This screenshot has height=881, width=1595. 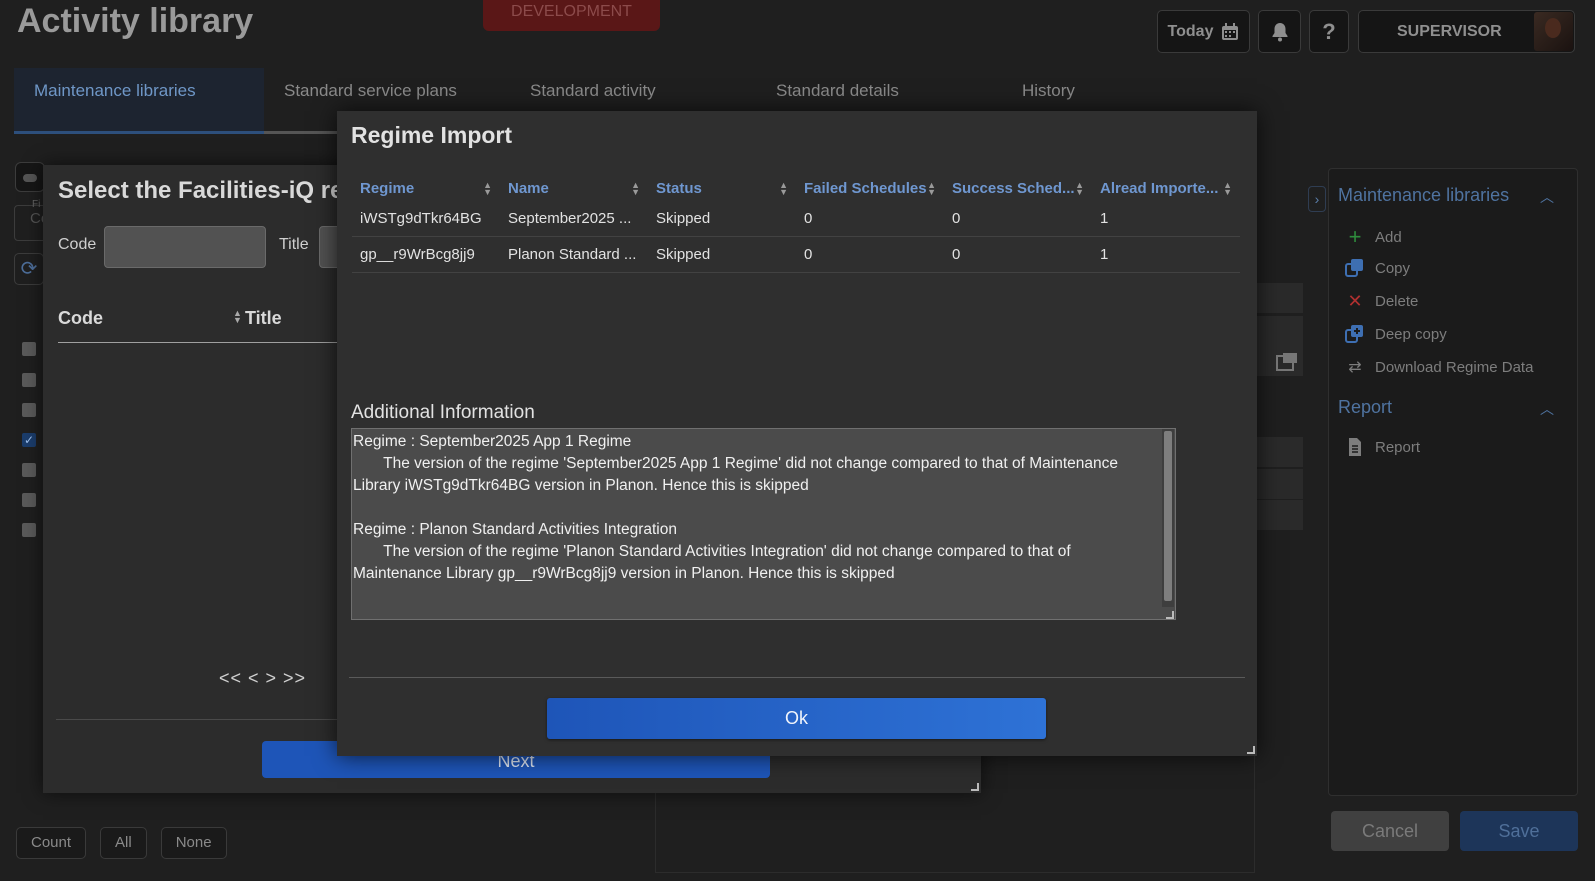 I want to click on pager: << < > >>, so click(x=262, y=678).